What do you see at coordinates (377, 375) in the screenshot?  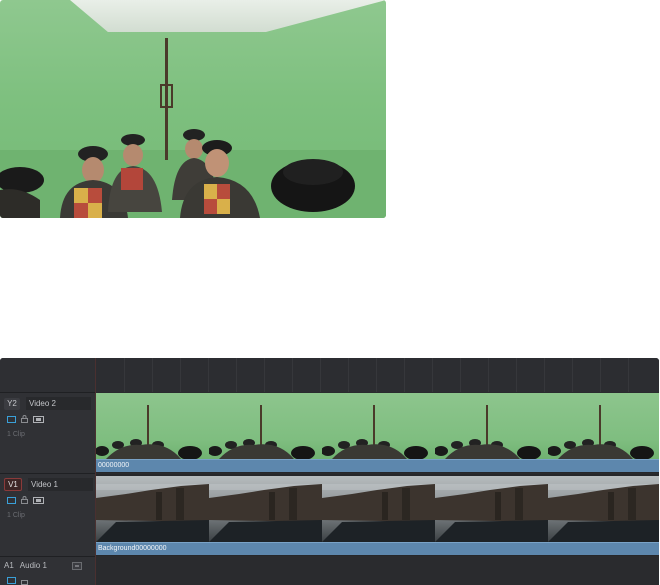 I see `timeline-ruler` at bounding box center [377, 375].